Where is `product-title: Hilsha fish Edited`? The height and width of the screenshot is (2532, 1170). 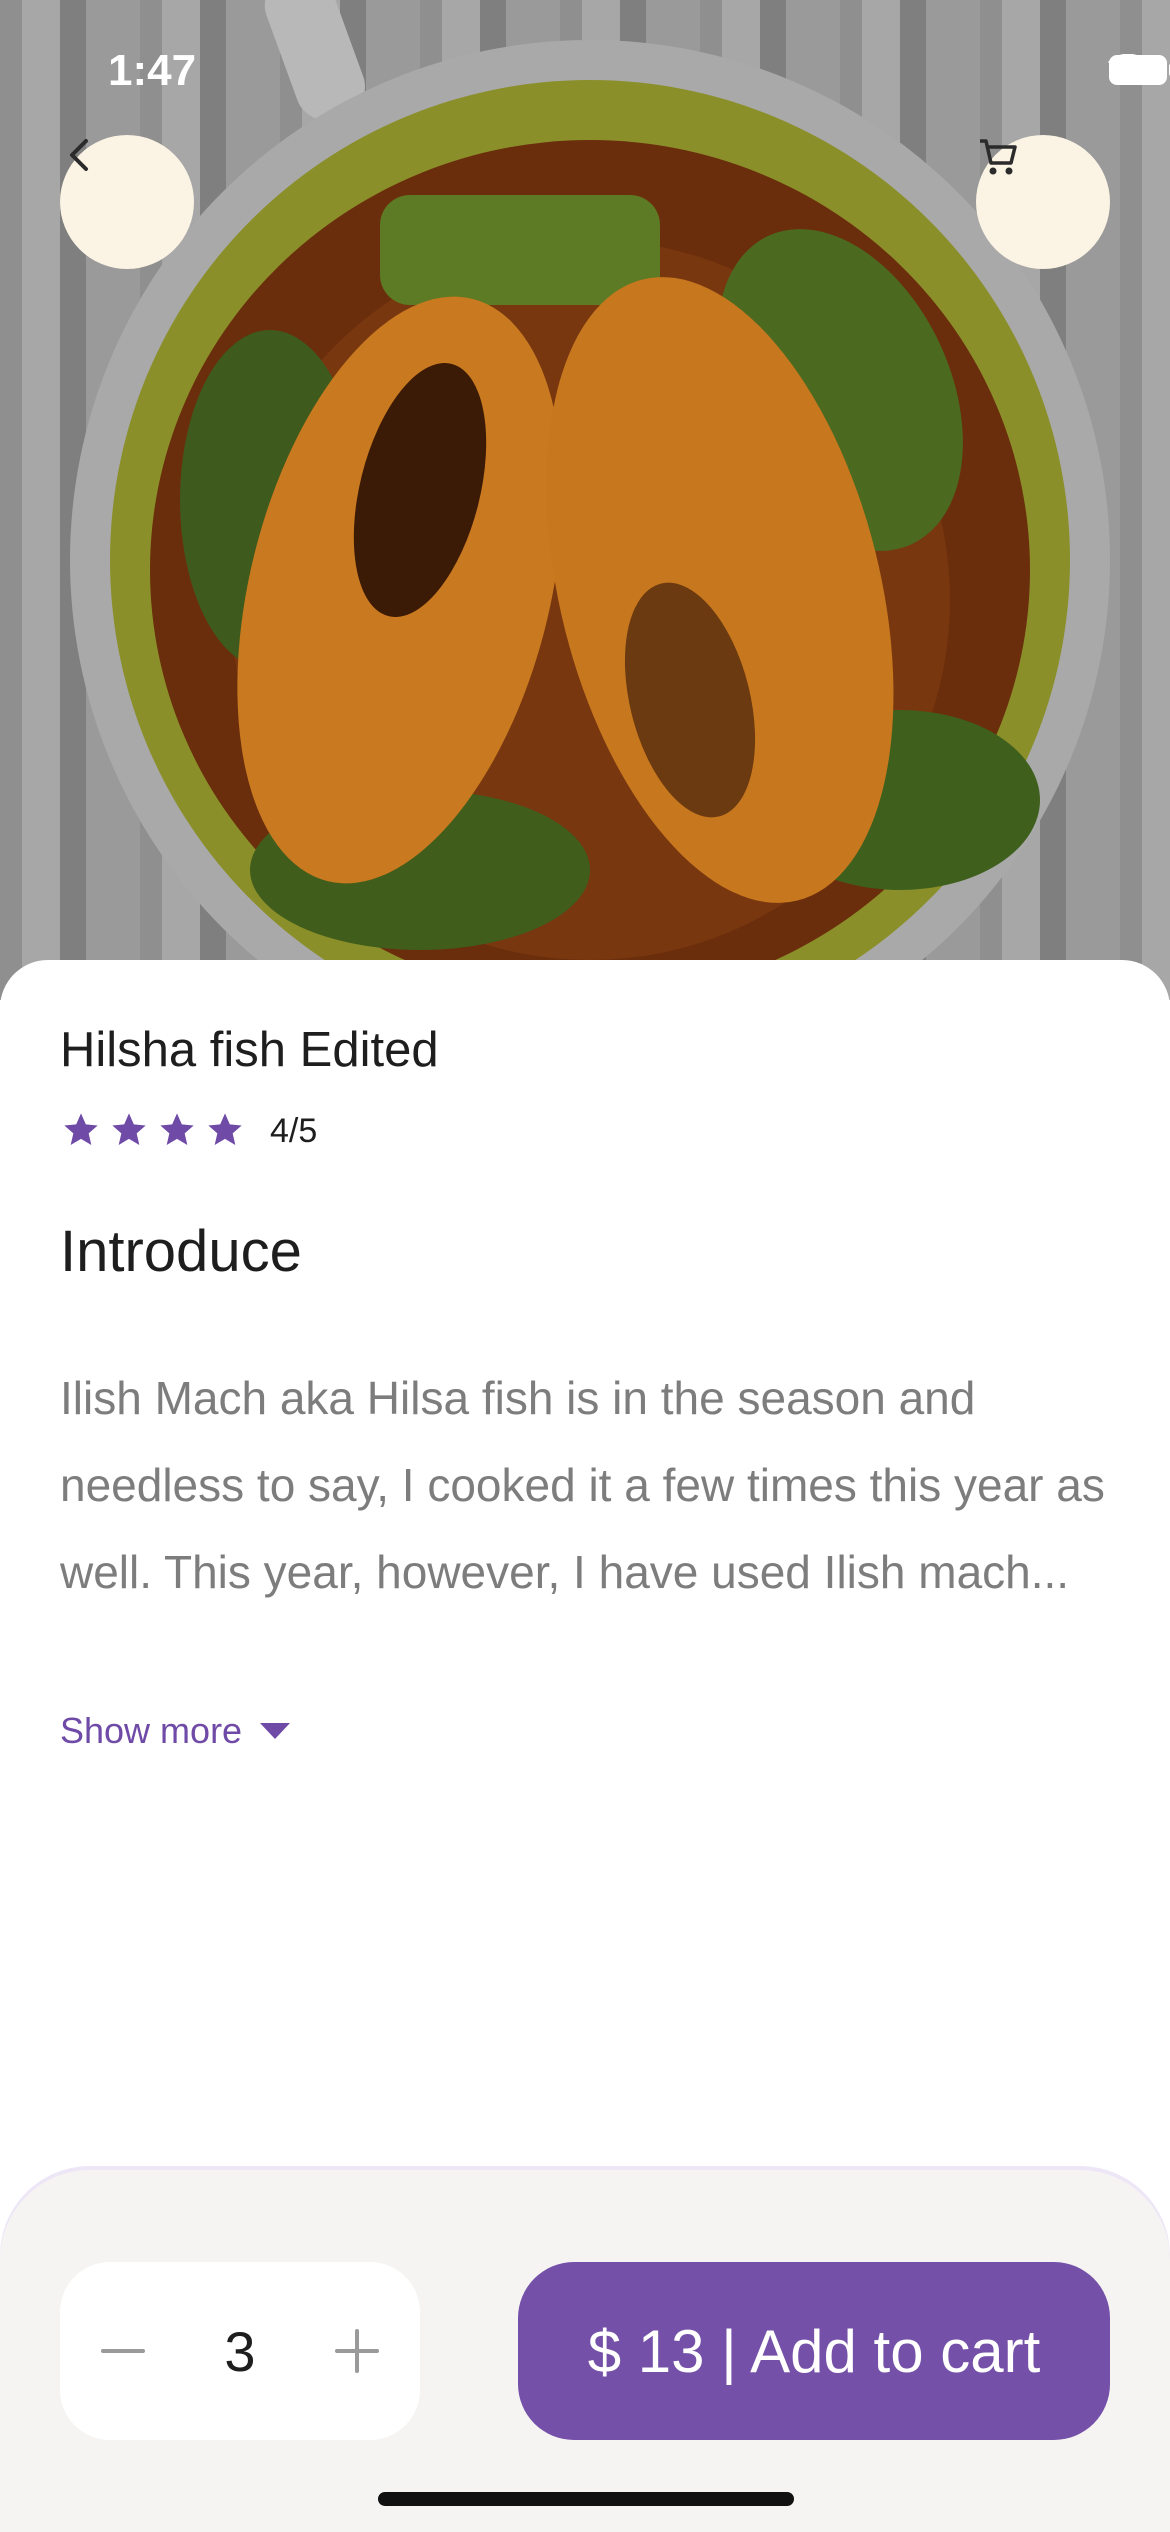
product-title: Hilsha fish Edited is located at coordinates (249, 1050).